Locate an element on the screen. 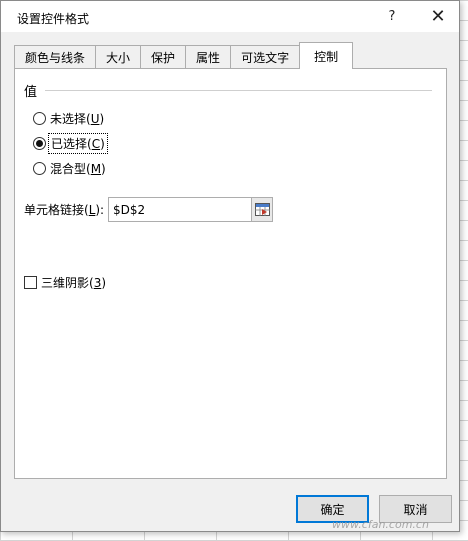 The width and height of the screenshot is (468, 541). tab-protection: 保护 is located at coordinates (163, 57).